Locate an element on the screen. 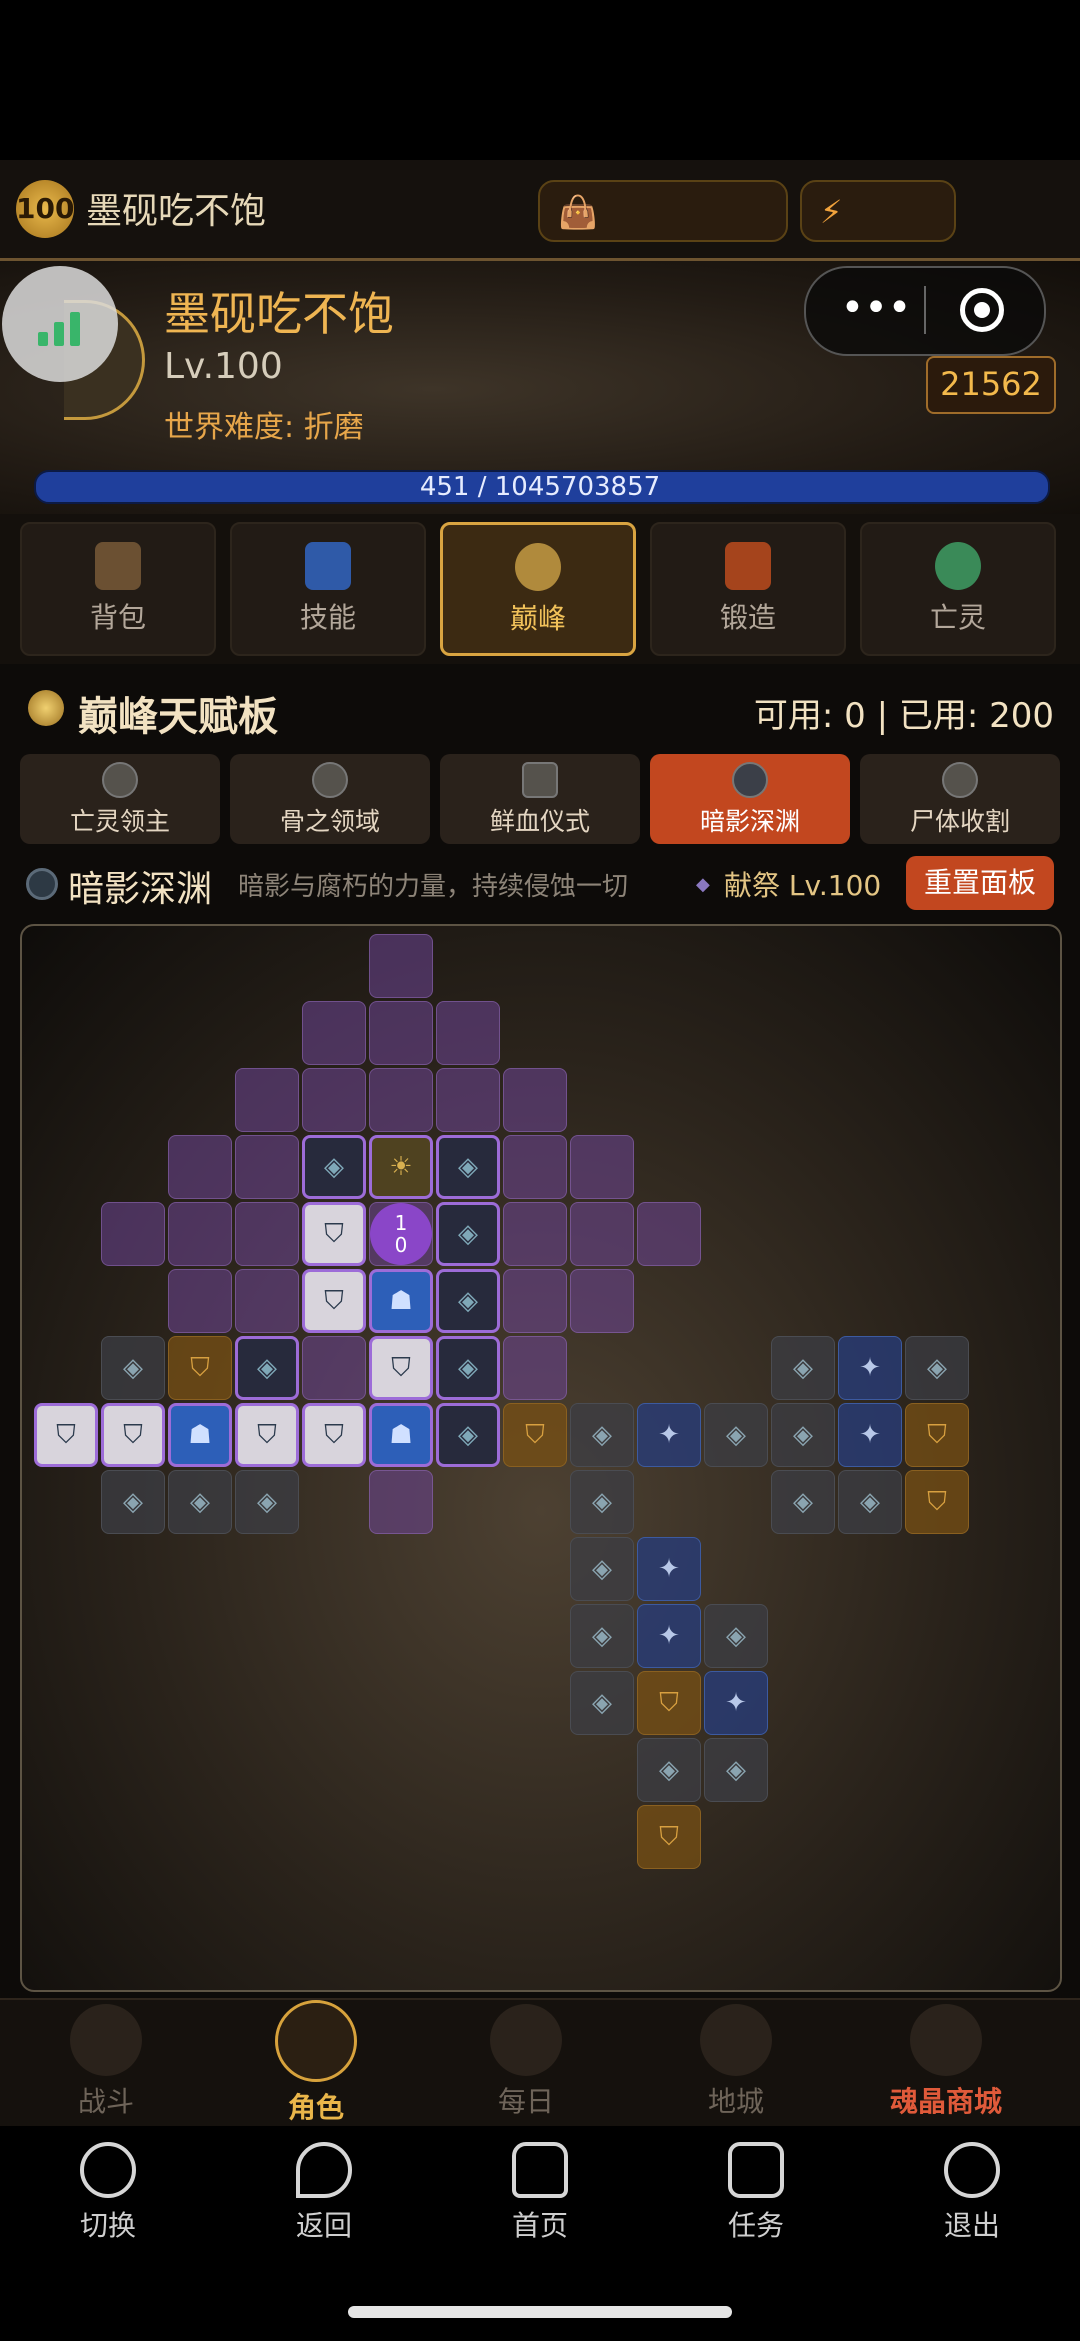 This screenshot has height=2341, width=1080. subtab-undead-lord: 亡灵领主 is located at coordinates (120, 799).